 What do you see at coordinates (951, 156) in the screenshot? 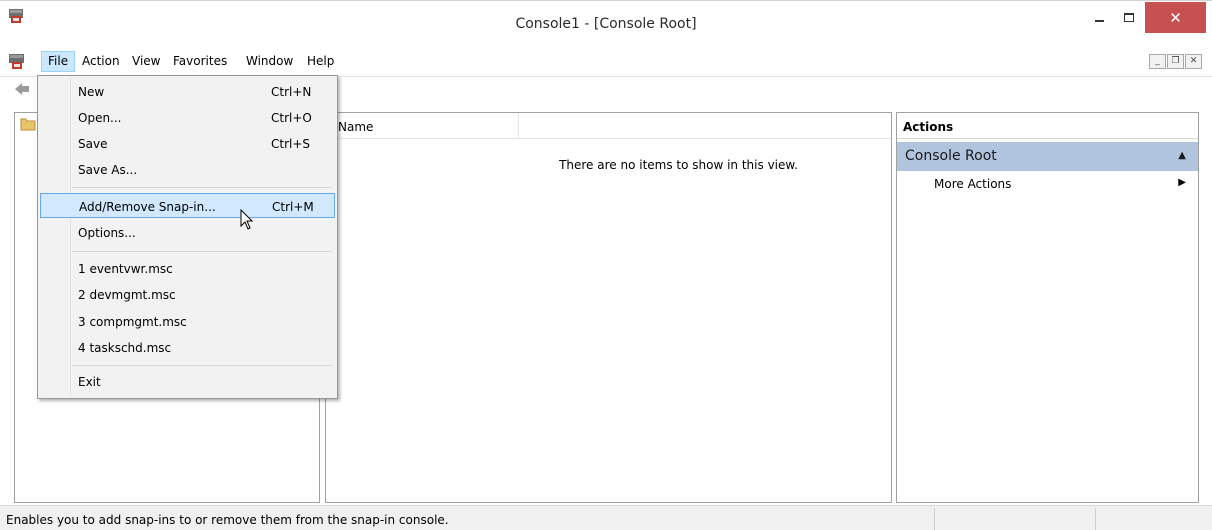
I see `actions-section-title: Console Root` at bounding box center [951, 156].